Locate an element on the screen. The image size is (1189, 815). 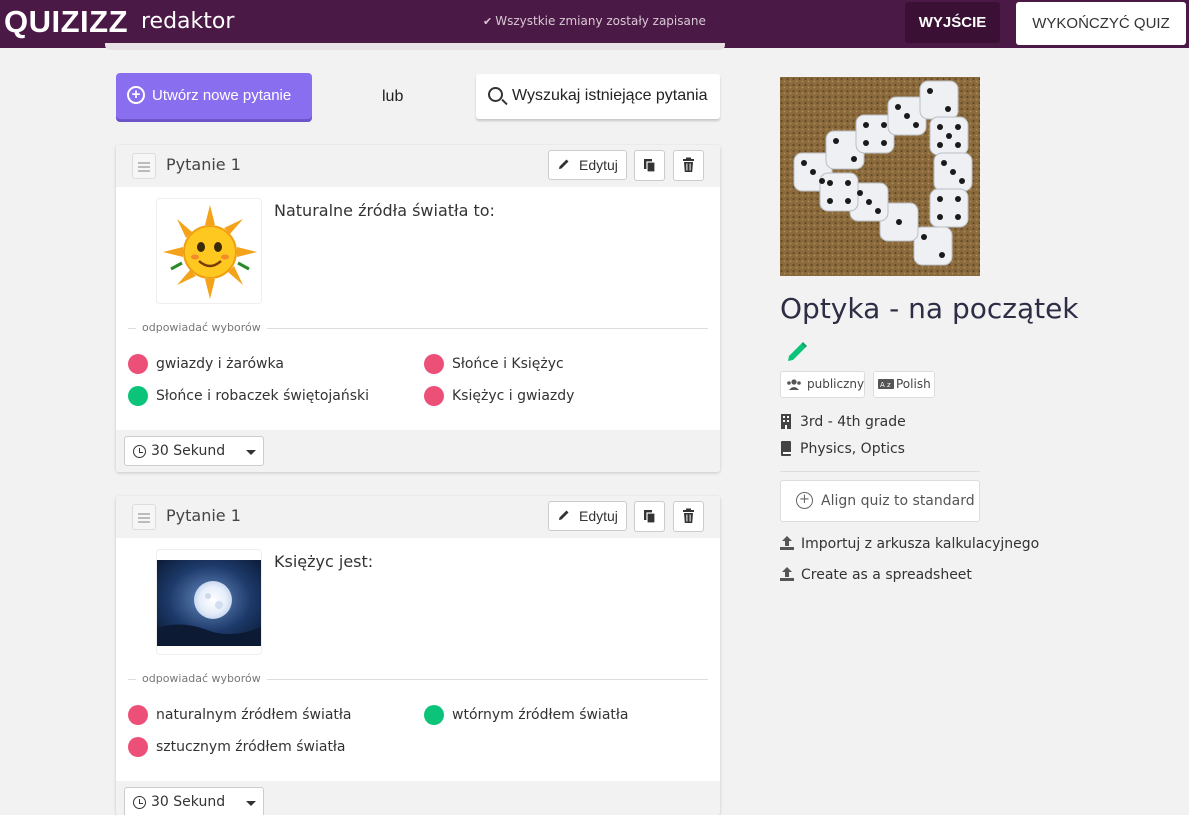
language-icon: Az is located at coordinates (886, 384).